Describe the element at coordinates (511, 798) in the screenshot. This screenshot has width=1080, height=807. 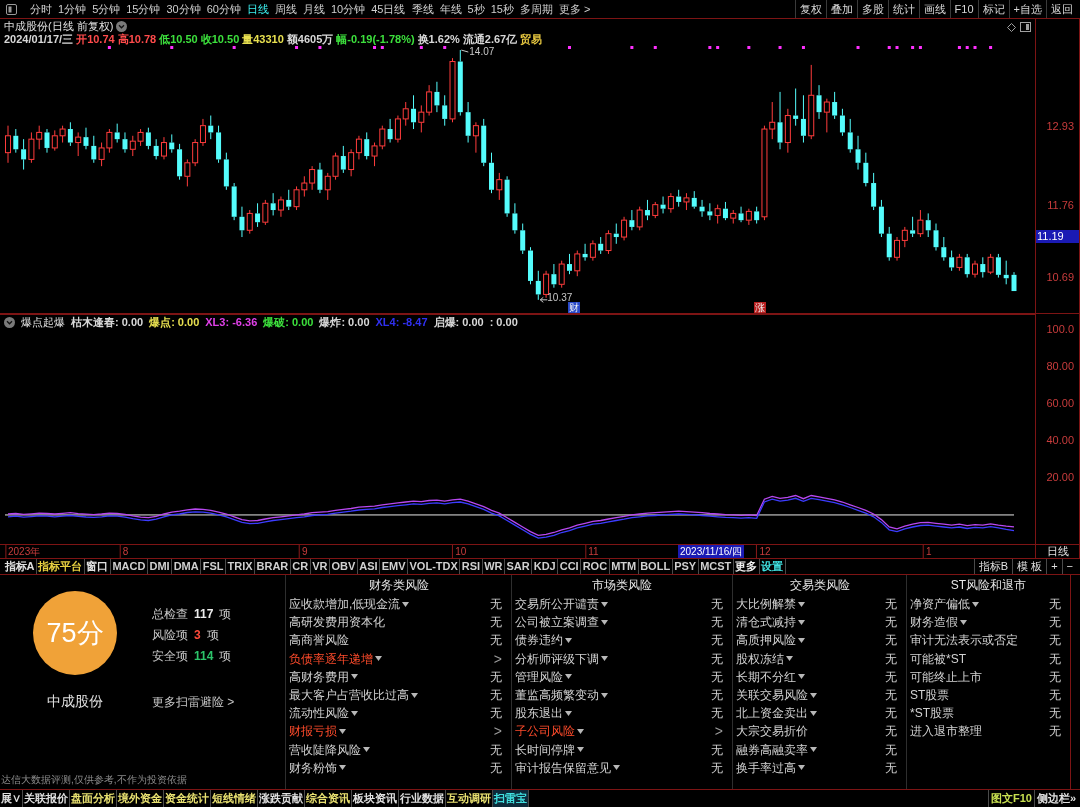
I see `bottom-tab: 扫雷宝` at that location.